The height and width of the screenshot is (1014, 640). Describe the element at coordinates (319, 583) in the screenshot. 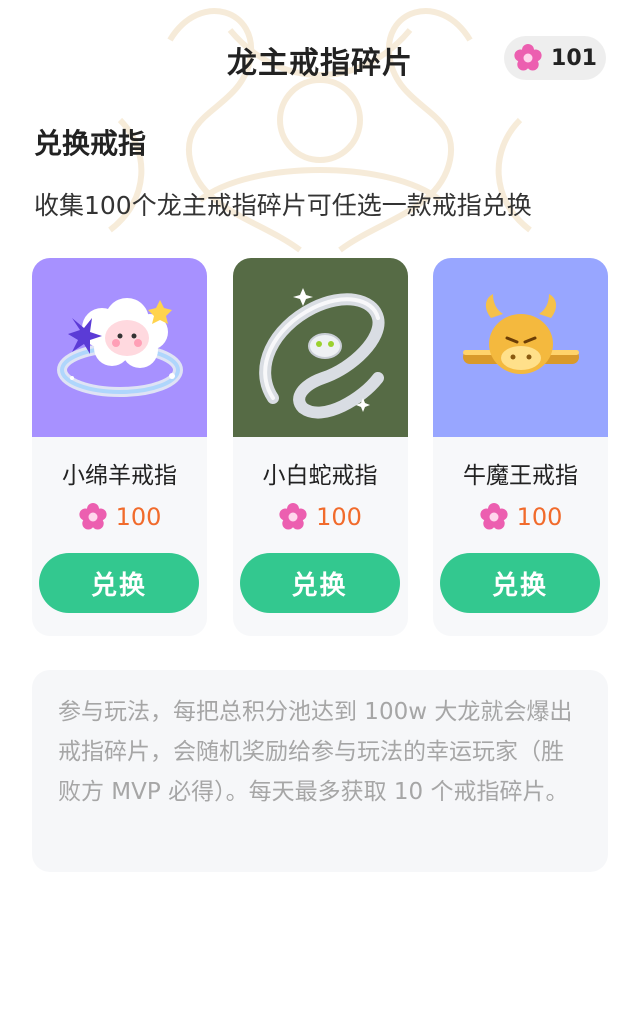

I see `redeem-button-snake: 兑换` at that location.